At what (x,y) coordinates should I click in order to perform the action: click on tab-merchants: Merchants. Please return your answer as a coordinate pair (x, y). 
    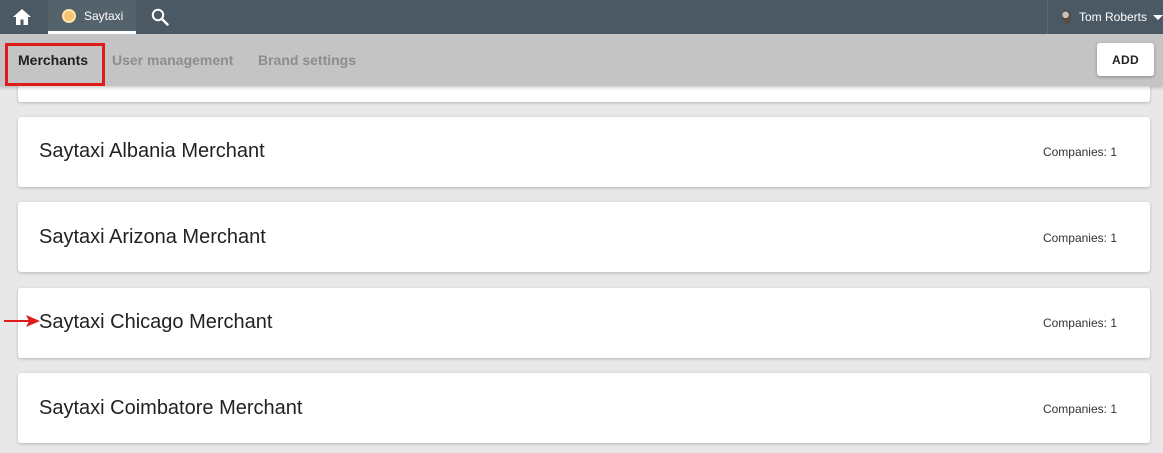
    Looking at the image, I should click on (53, 60).